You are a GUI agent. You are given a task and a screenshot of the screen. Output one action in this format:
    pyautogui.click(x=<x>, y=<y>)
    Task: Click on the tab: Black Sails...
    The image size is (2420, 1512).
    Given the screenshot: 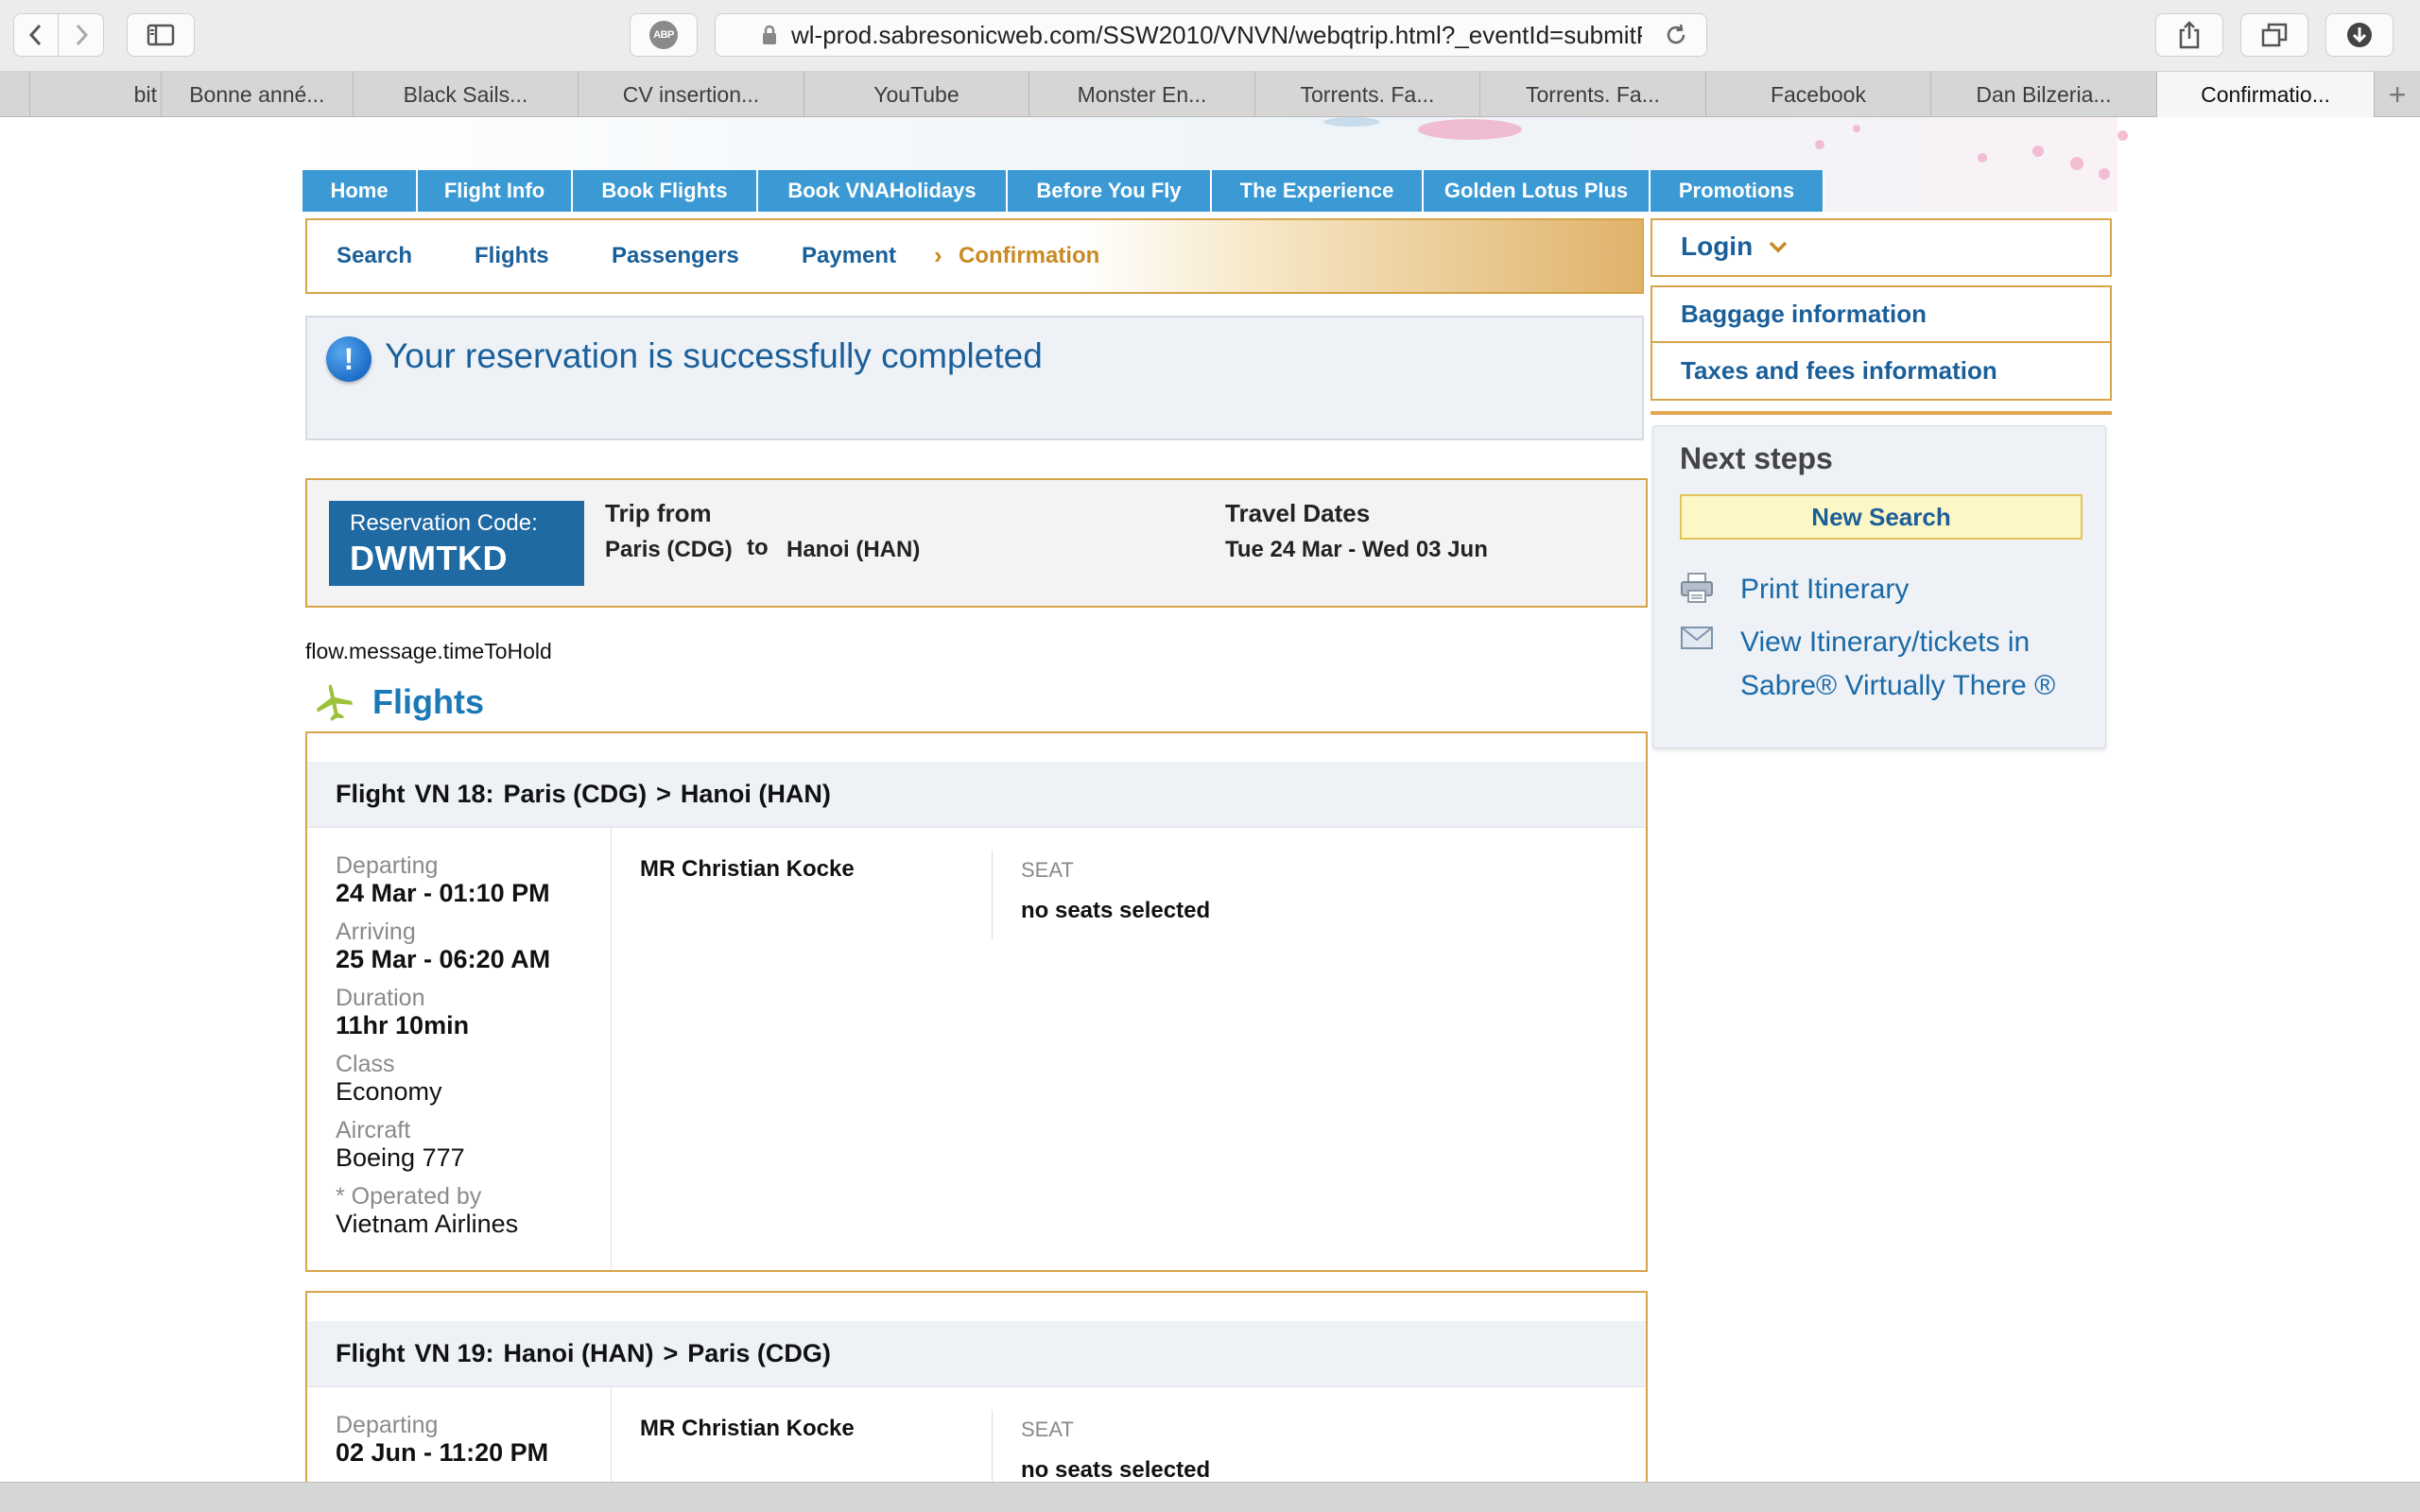 What is the action you would take?
    pyautogui.click(x=466, y=94)
    